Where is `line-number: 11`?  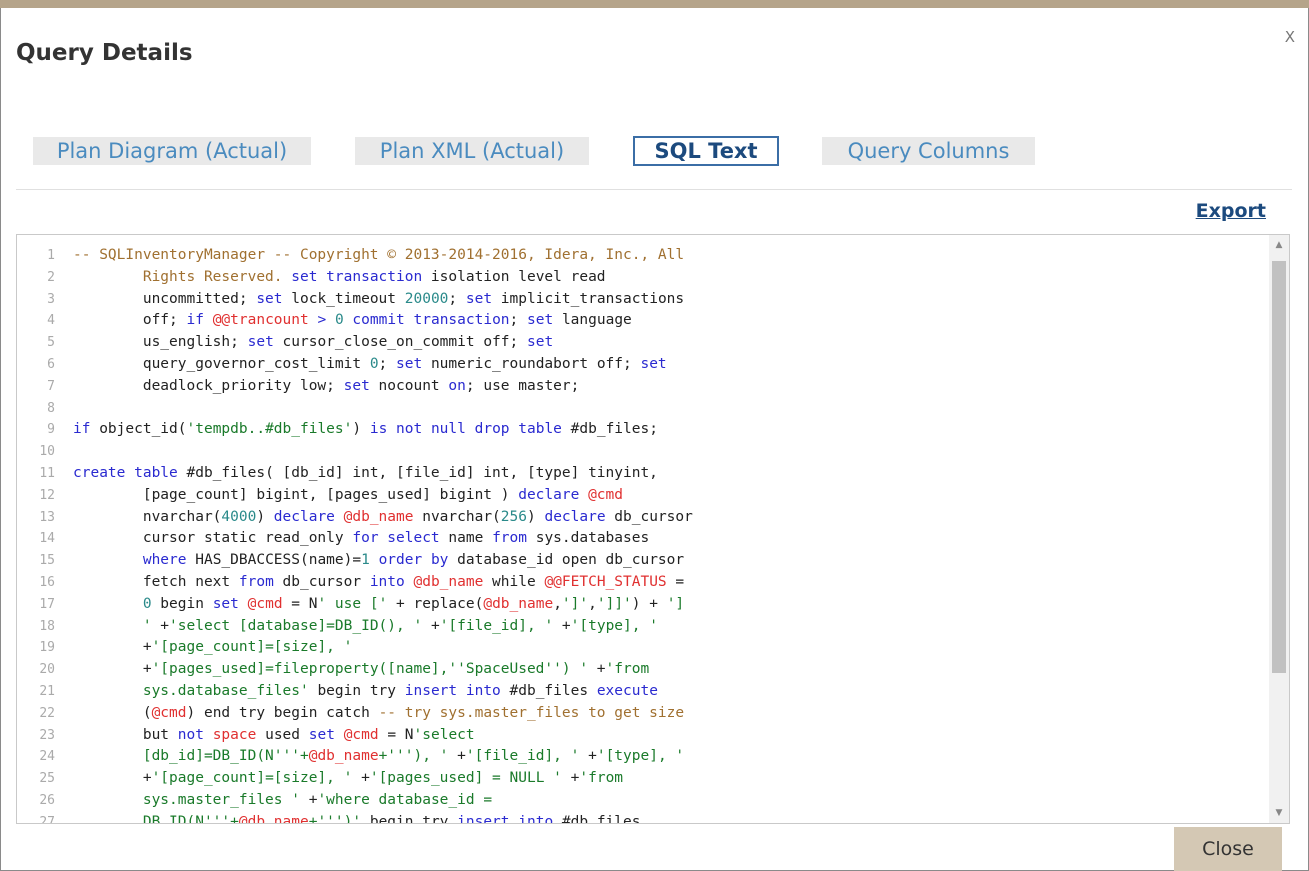 line-number: 11 is located at coordinates (47, 473).